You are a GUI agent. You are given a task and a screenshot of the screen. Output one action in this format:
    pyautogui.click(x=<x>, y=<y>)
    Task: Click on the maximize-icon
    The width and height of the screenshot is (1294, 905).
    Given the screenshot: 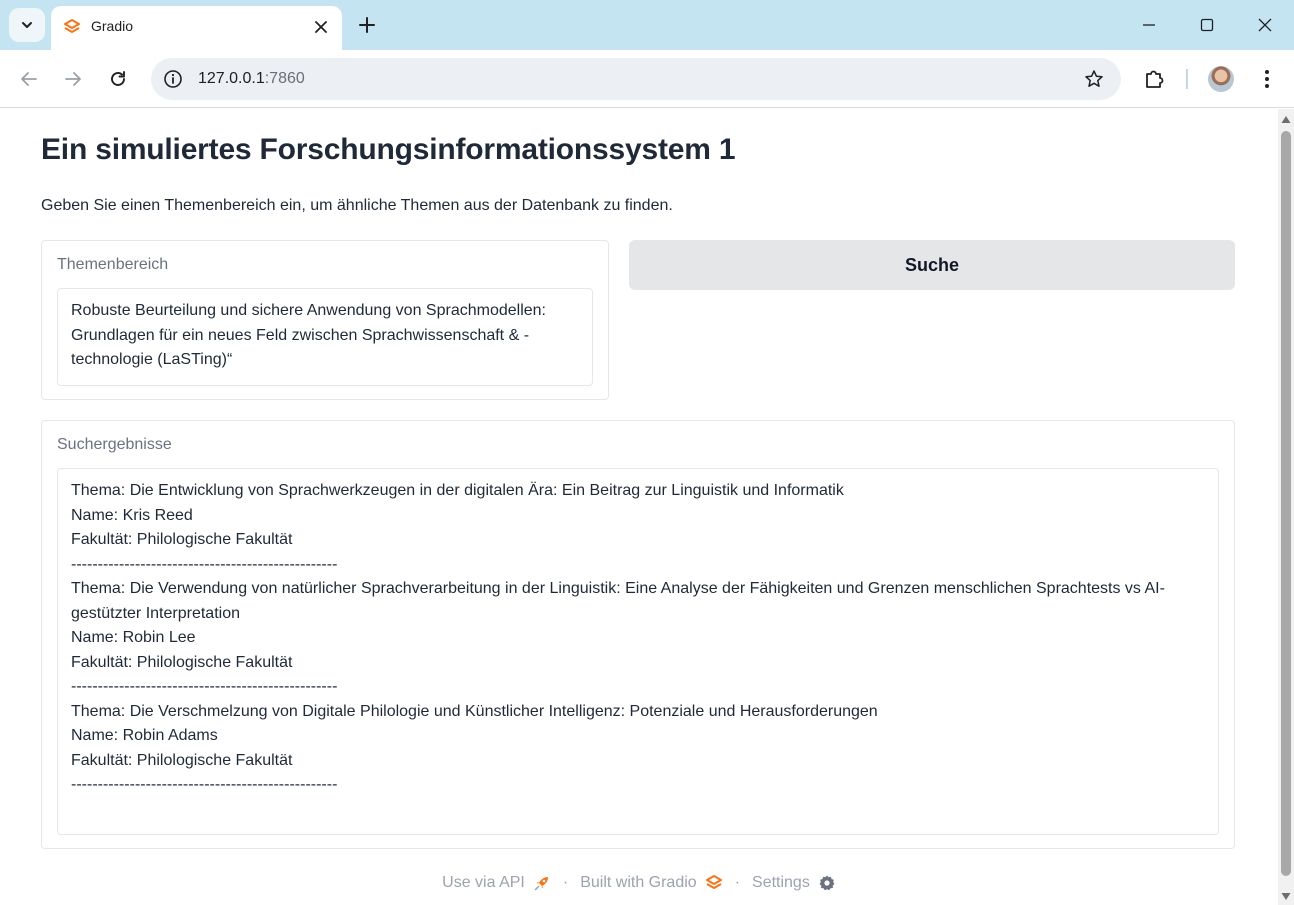 What is the action you would take?
    pyautogui.click(x=1207, y=25)
    